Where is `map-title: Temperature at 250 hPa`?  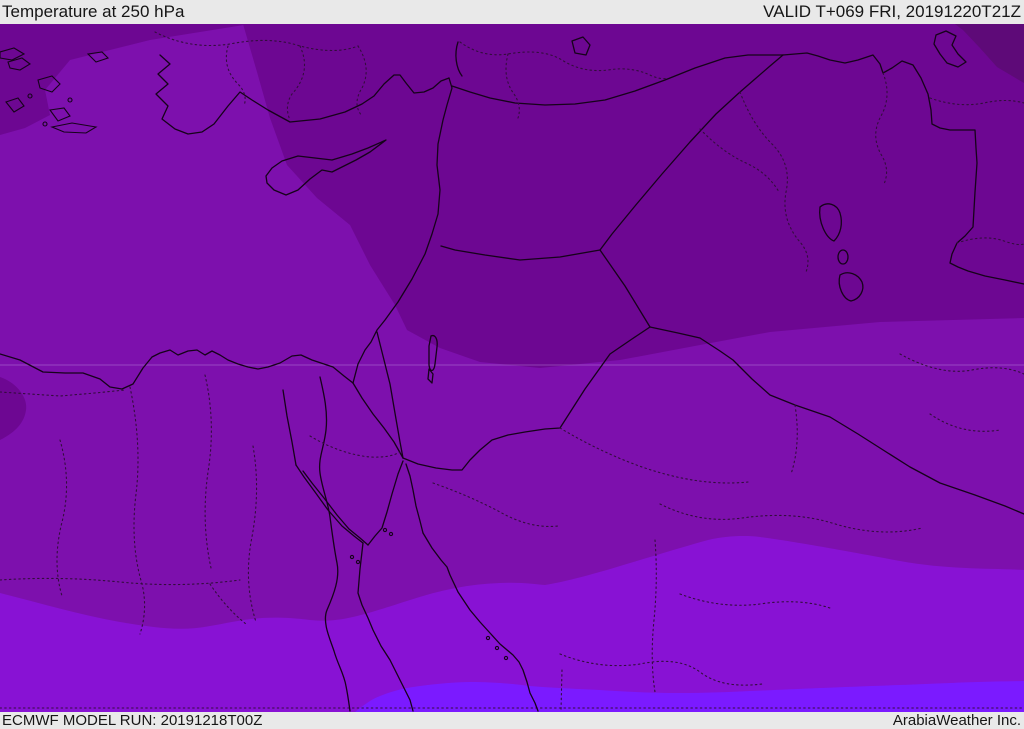
map-title: Temperature at 250 hPa is located at coordinates (93, 11).